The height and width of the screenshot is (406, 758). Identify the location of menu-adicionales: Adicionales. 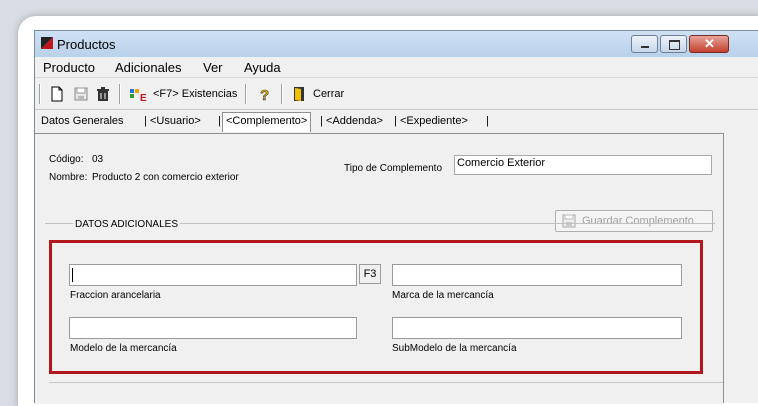
(148, 67).